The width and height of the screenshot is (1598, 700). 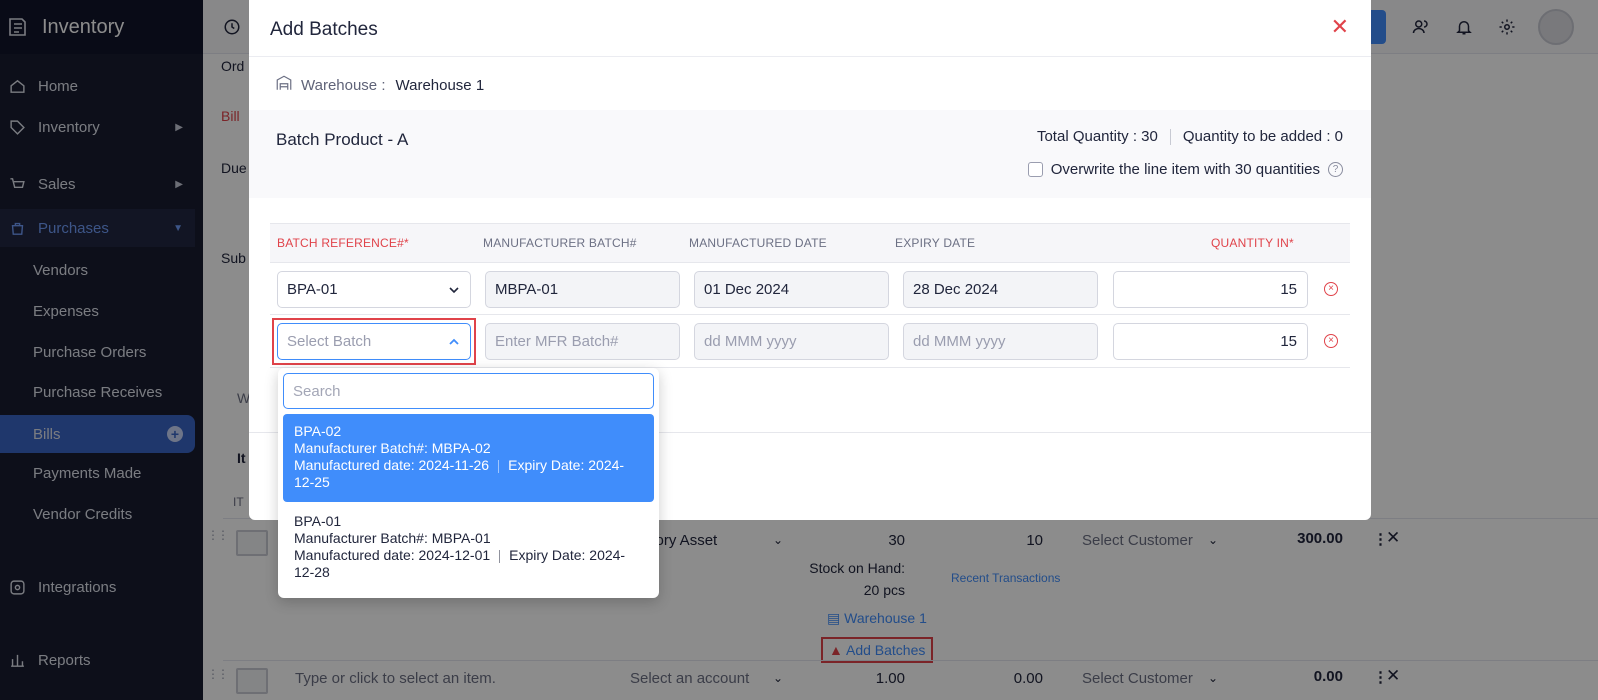 I want to click on row-divider, so click(x=810, y=314).